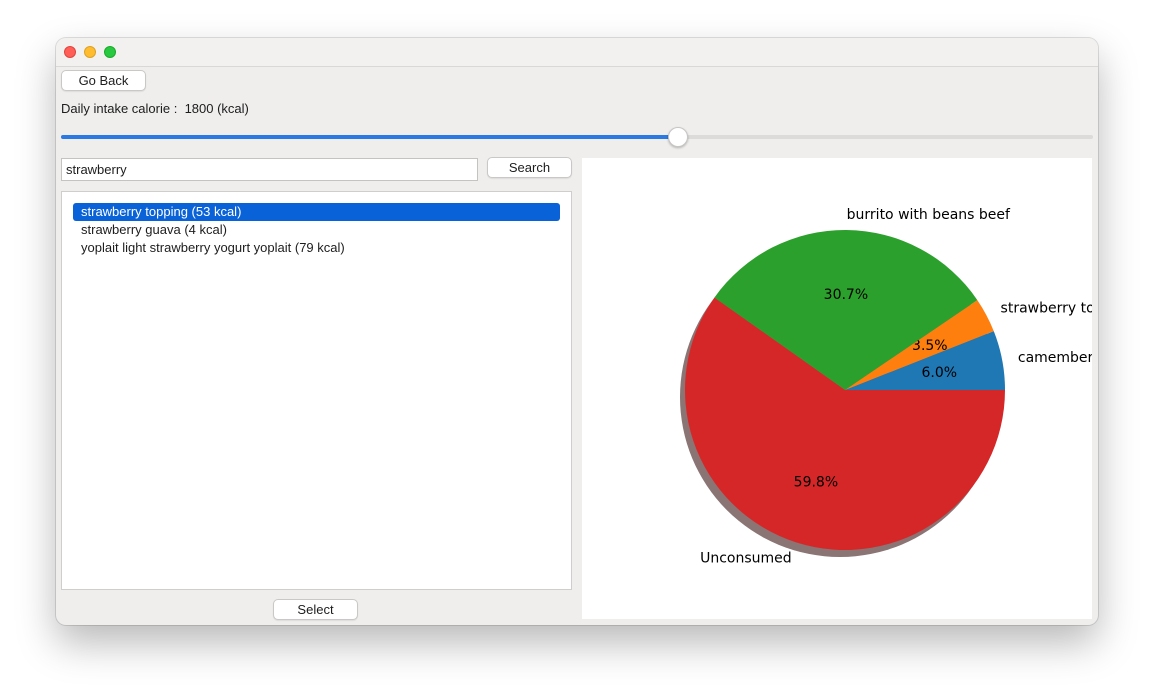 This screenshot has height=699, width=1154. I want to click on result-list-item: strawberry topping (53 kcal), so click(316, 212).